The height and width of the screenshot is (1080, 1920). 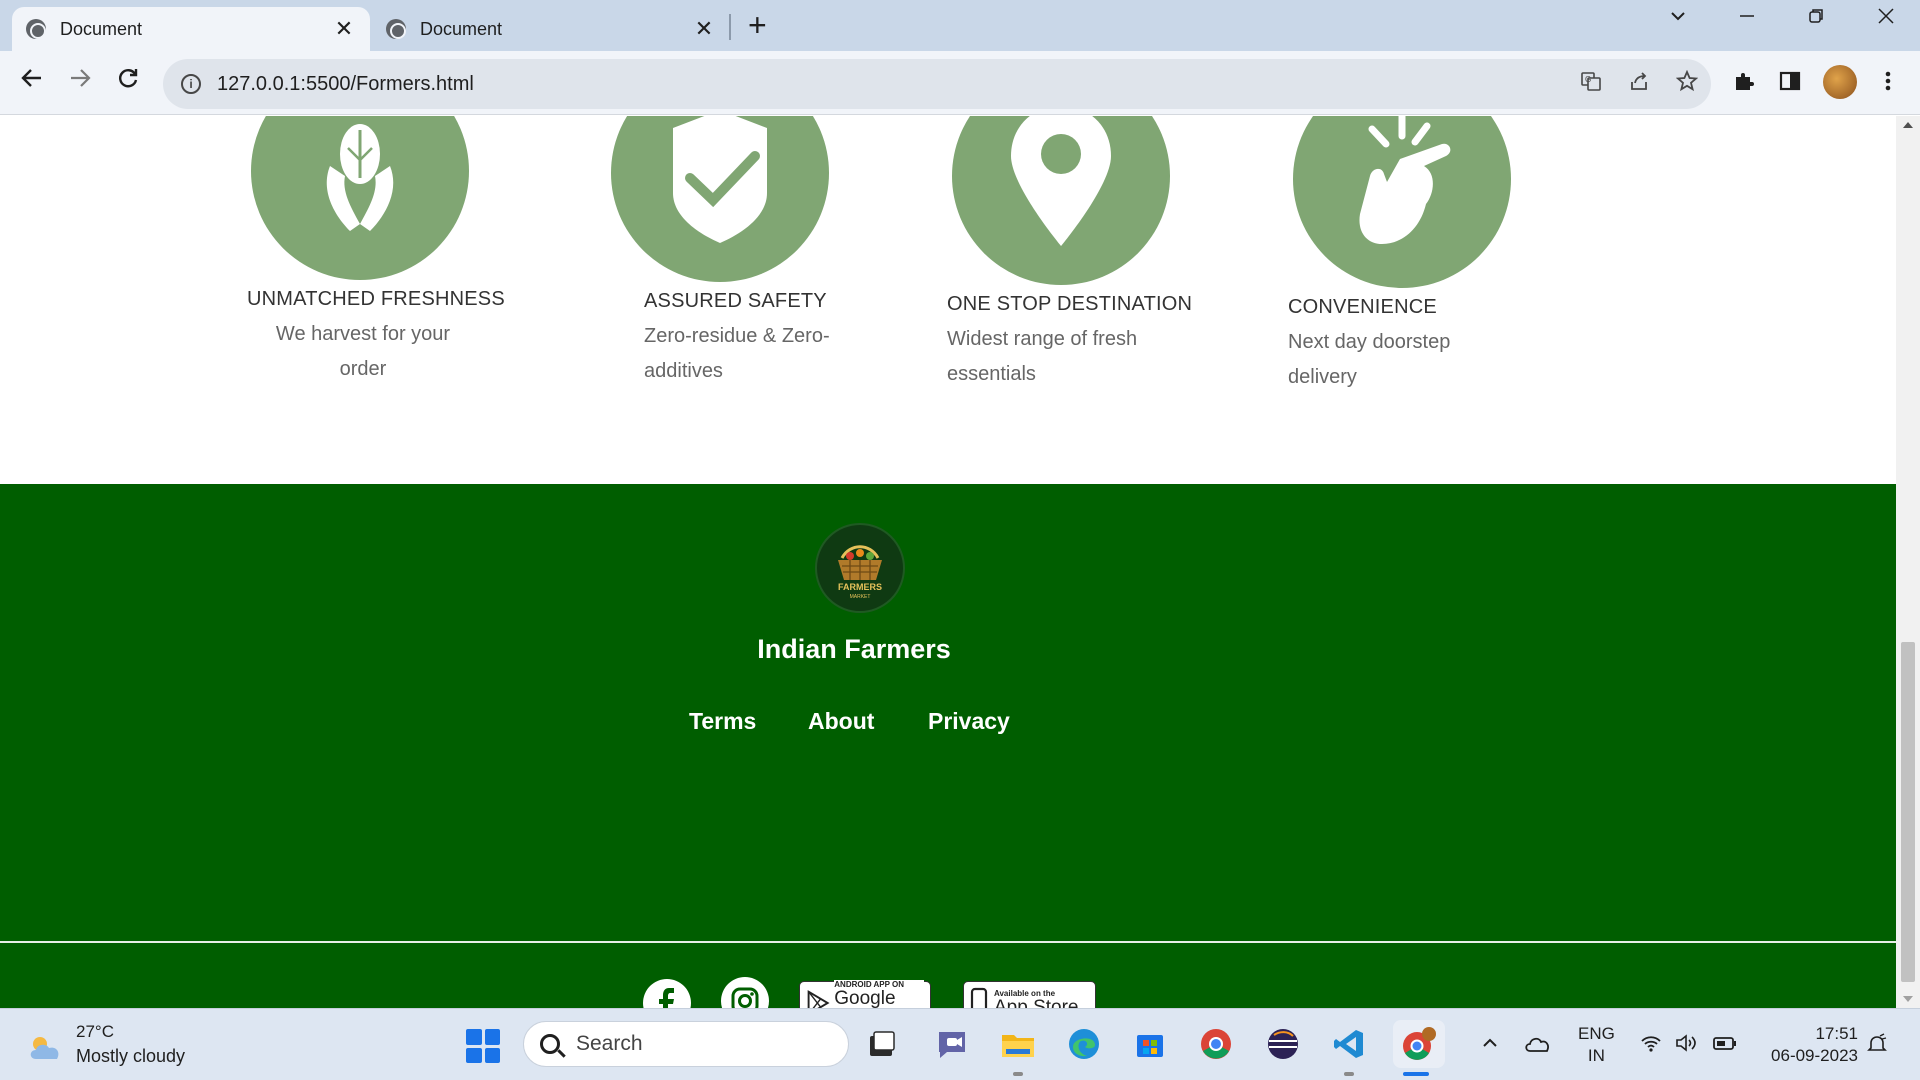 I want to click on app-store-badge: Available on the App Store, so click(x=1029, y=994).